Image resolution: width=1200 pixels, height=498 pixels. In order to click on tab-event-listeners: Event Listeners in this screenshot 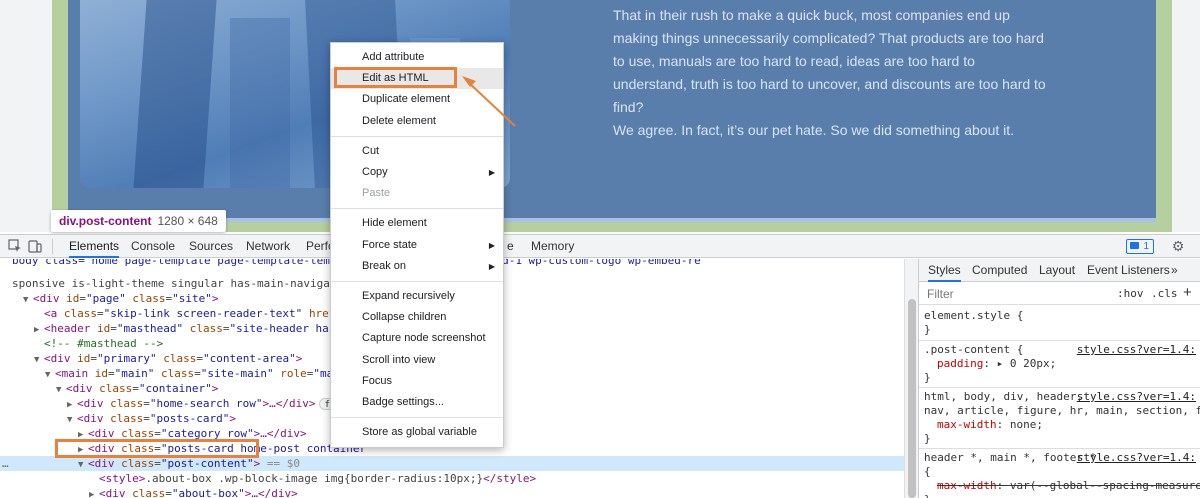, I will do `click(1128, 270)`.